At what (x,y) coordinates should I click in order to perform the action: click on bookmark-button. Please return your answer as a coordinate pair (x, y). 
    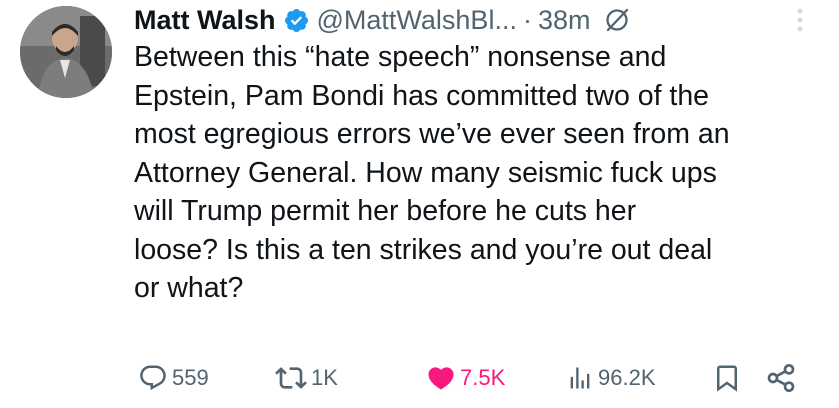
    Looking at the image, I should click on (727, 378).